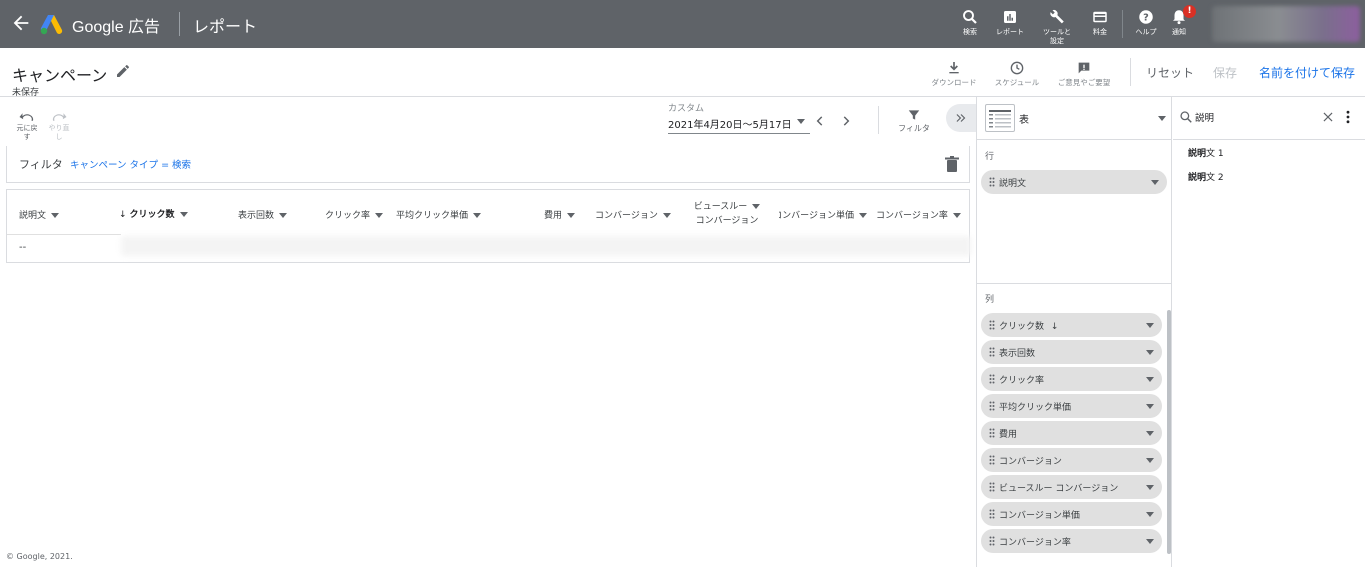 The width and height of the screenshot is (1365, 567). Describe the element at coordinates (1215, 178) in the screenshot. I see `result-rest: 文 2` at that location.